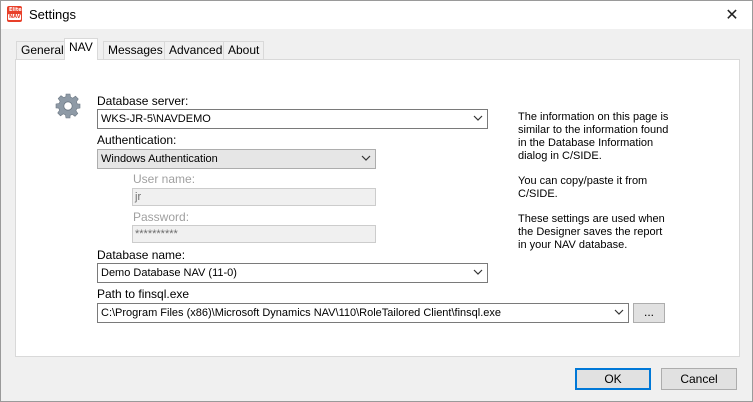 This screenshot has width=753, height=402. I want to click on info-line: The information on this page is, so click(593, 117).